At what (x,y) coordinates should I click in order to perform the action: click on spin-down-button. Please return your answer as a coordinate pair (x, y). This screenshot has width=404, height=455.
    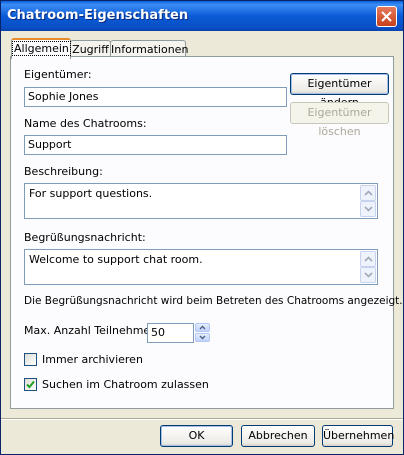
    Looking at the image, I should click on (202, 337).